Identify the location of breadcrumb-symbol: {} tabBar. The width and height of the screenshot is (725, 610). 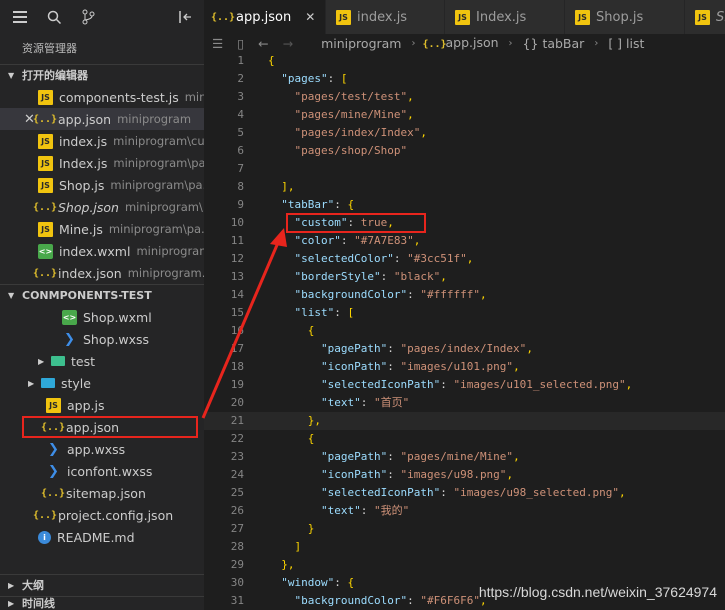
(554, 43).